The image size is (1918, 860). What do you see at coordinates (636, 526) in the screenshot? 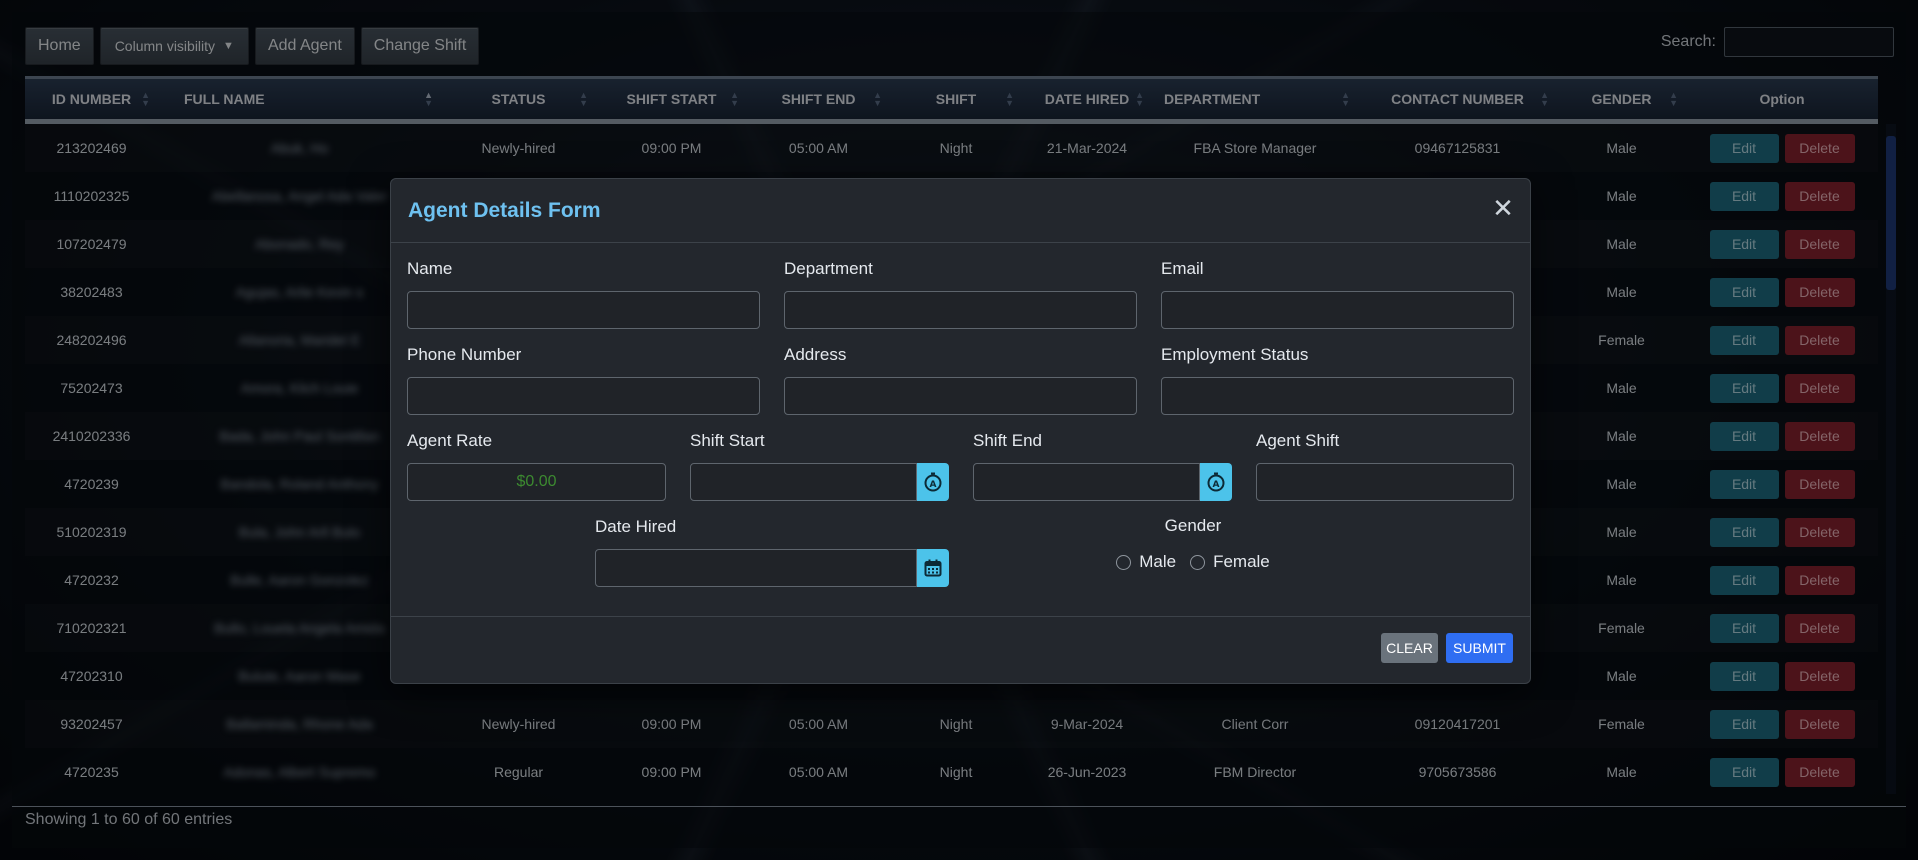
I see `date-hired-label: Date Hired` at bounding box center [636, 526].